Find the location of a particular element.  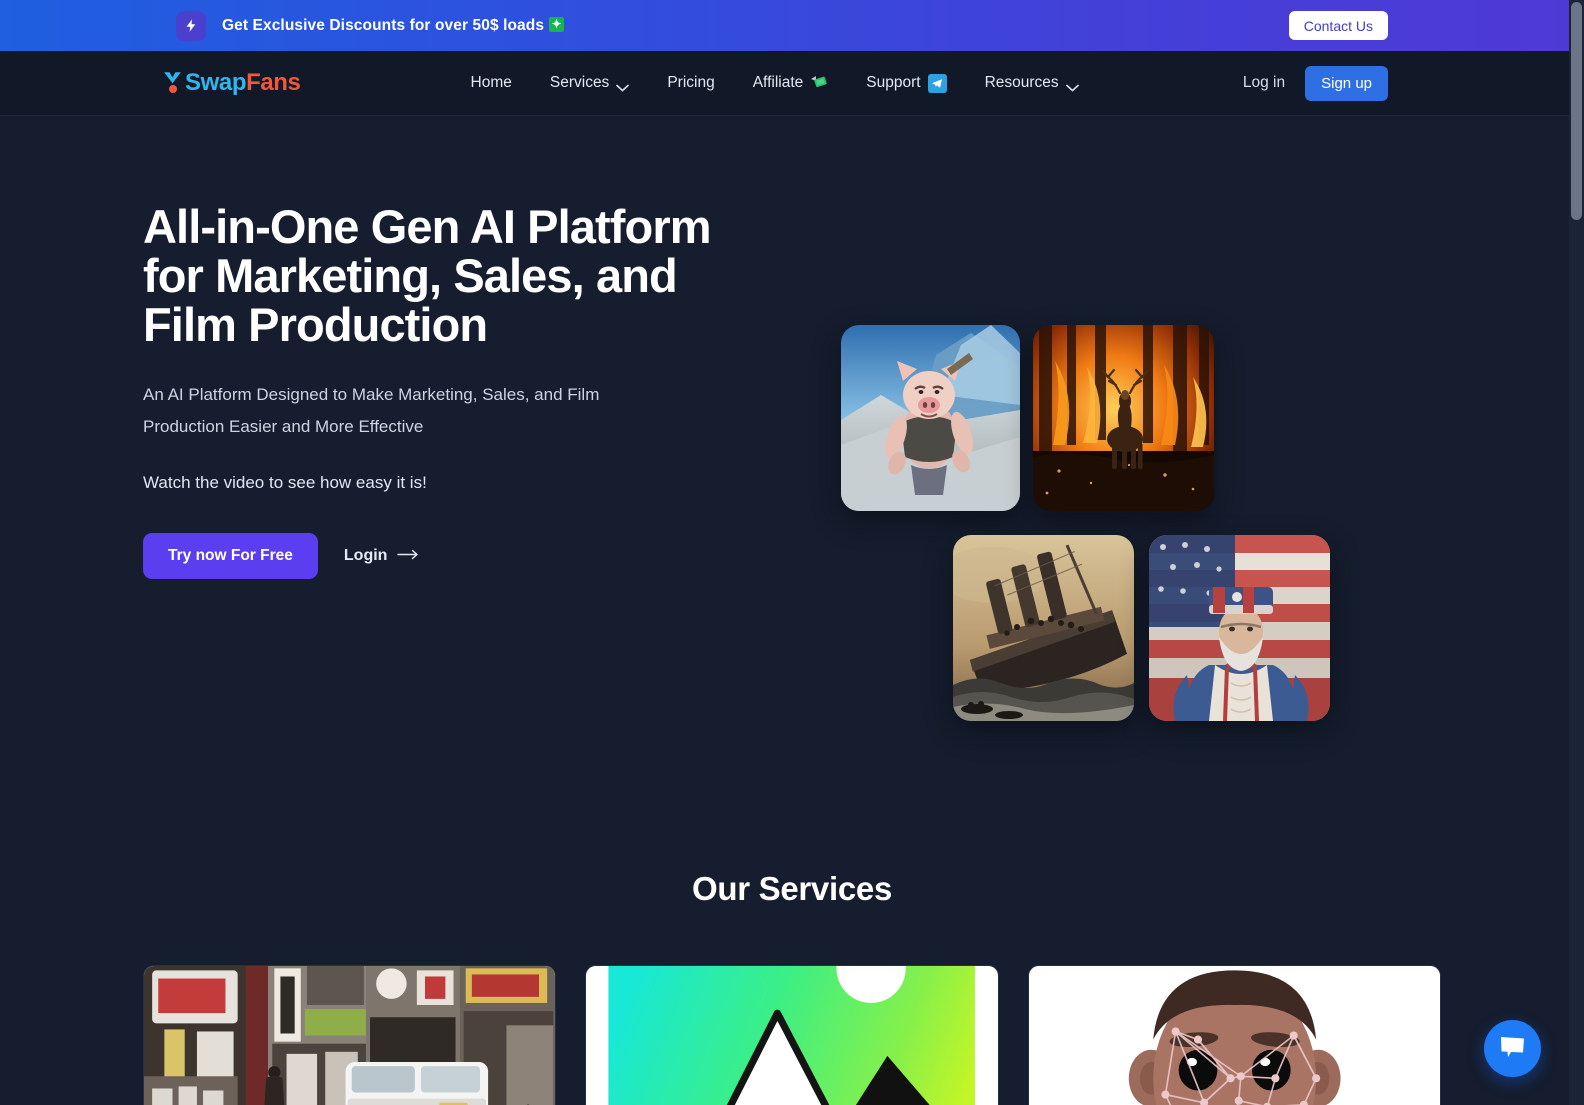

nav-label-home: Home is located at coordinates (491, 82).